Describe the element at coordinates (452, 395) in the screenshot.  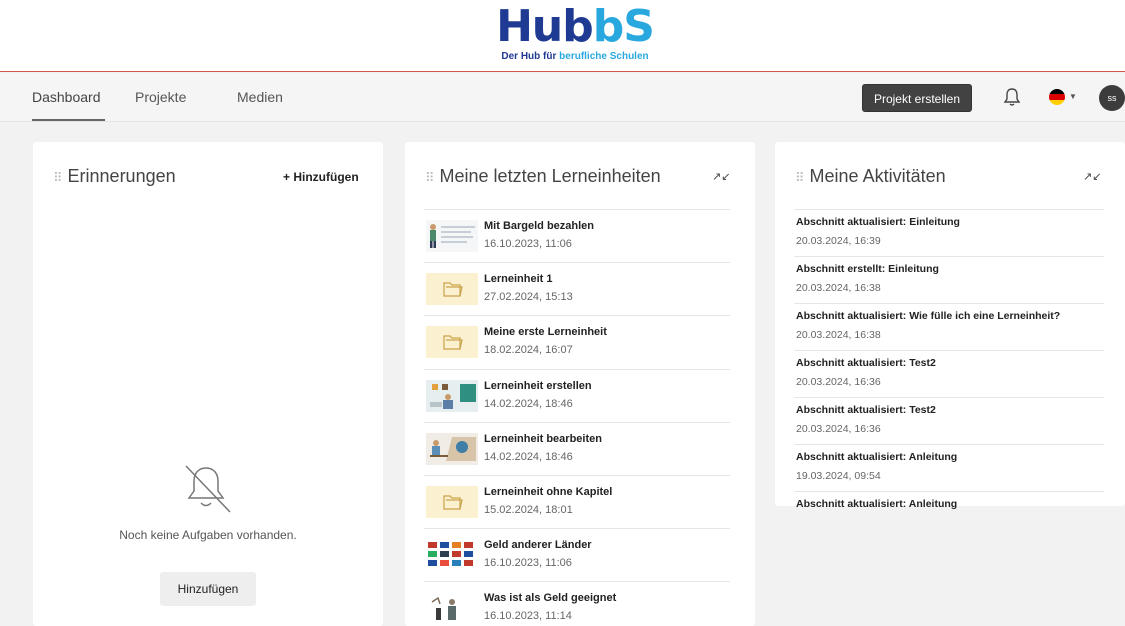
I see `classroom-thumb-icon` at that location.